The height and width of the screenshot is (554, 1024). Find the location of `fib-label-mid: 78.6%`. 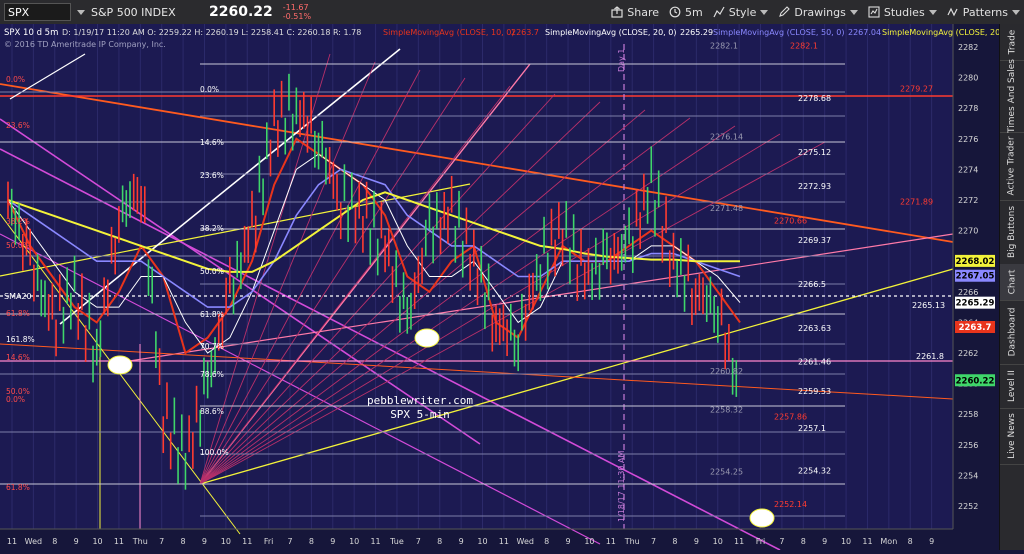

fib-label-mid: 78.6% is located at coordinates (212, 374).